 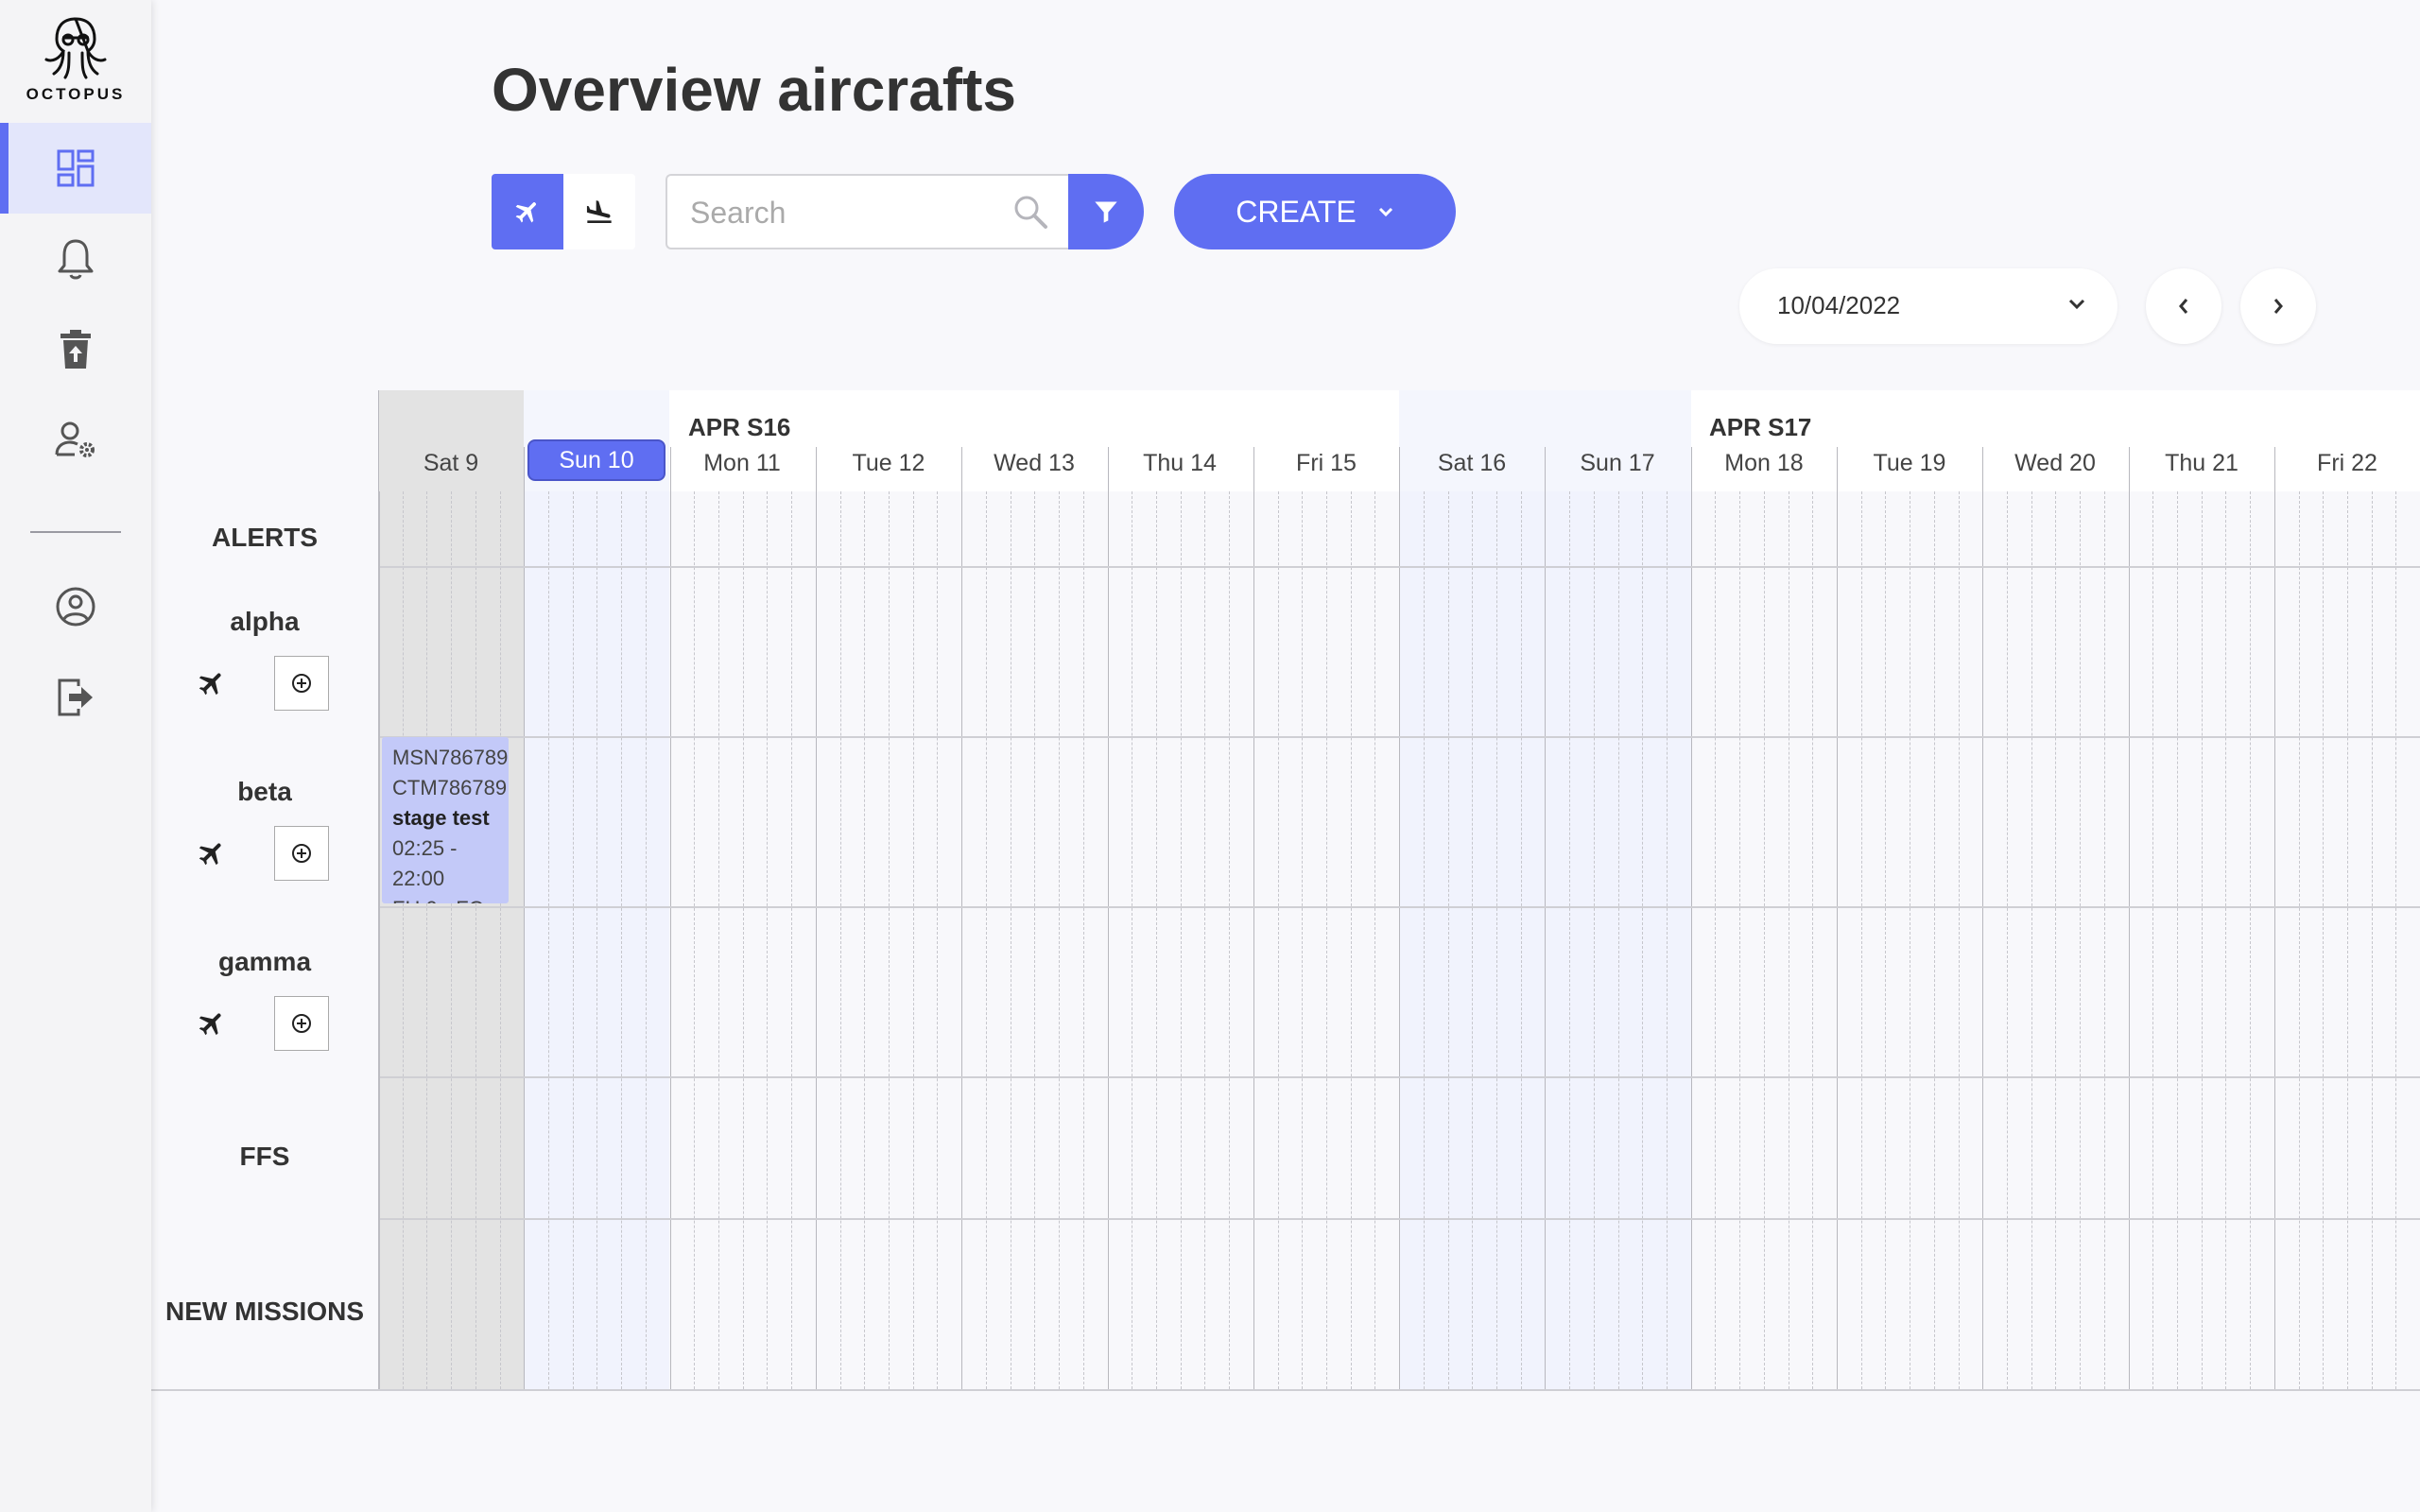 What do you see at coordinates (1034, 463) in the screenshot?
I see `day-label: Wed 13` at bounding box center [1034, 463].